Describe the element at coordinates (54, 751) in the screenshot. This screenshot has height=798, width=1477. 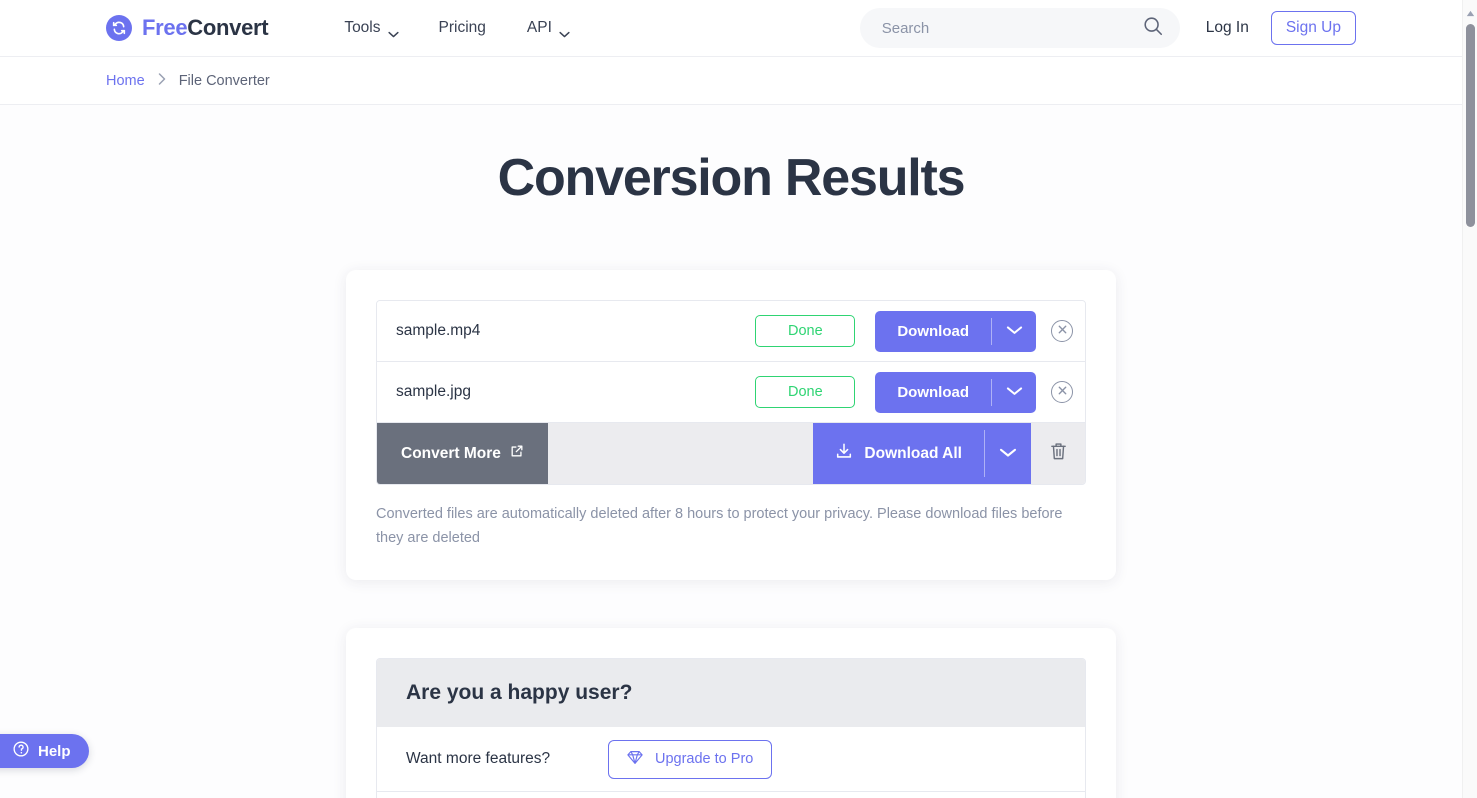
I see `help-label: Help` at that location.